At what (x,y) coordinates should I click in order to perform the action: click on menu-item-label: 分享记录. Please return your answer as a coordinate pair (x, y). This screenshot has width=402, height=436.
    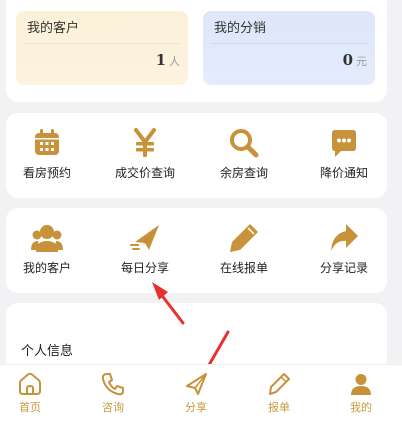
    Looking at the image, I should click on (343, 268).